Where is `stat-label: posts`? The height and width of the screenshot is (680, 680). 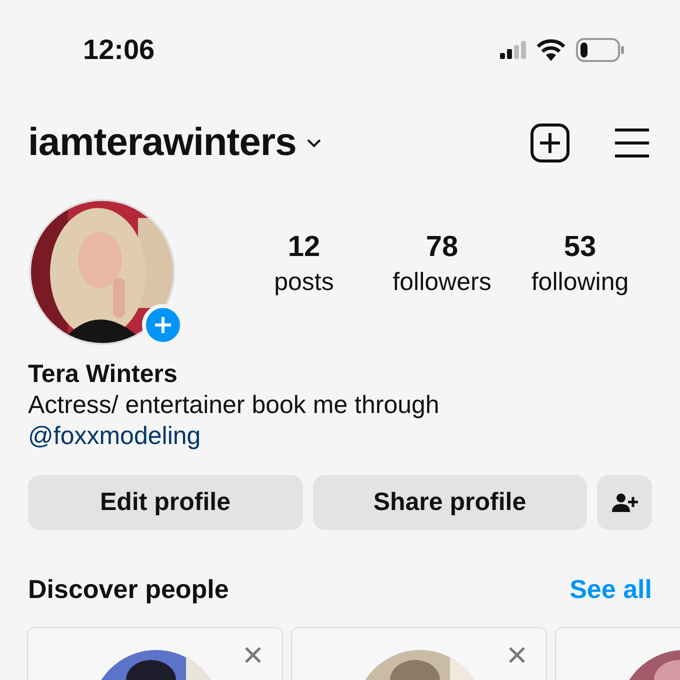
stat-label: posts is located at coordinates (304, 282).